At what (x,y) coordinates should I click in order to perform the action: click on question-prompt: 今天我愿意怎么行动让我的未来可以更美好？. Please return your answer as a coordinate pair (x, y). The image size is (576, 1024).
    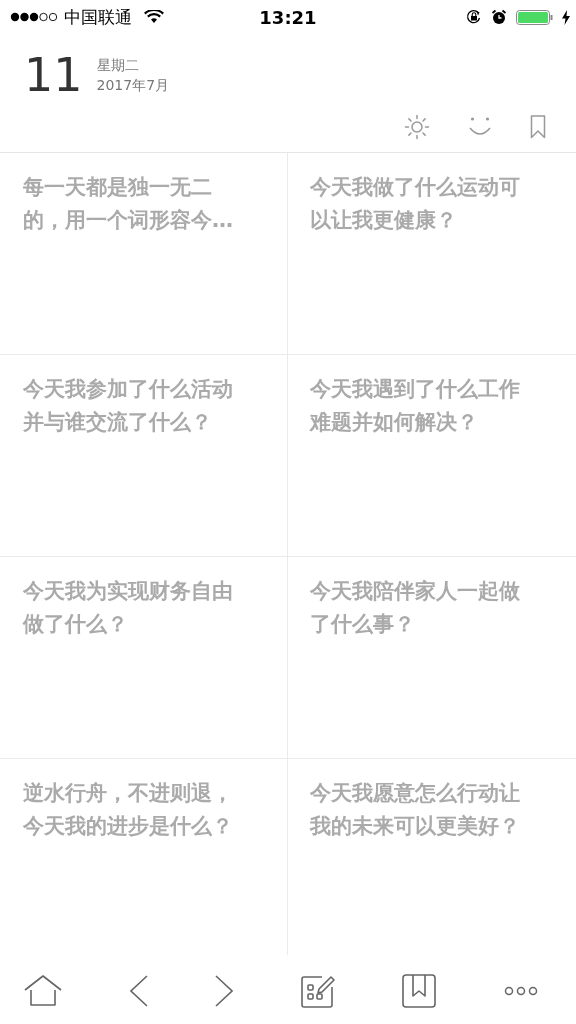
    Looking at the image, I should click on (417, 810).